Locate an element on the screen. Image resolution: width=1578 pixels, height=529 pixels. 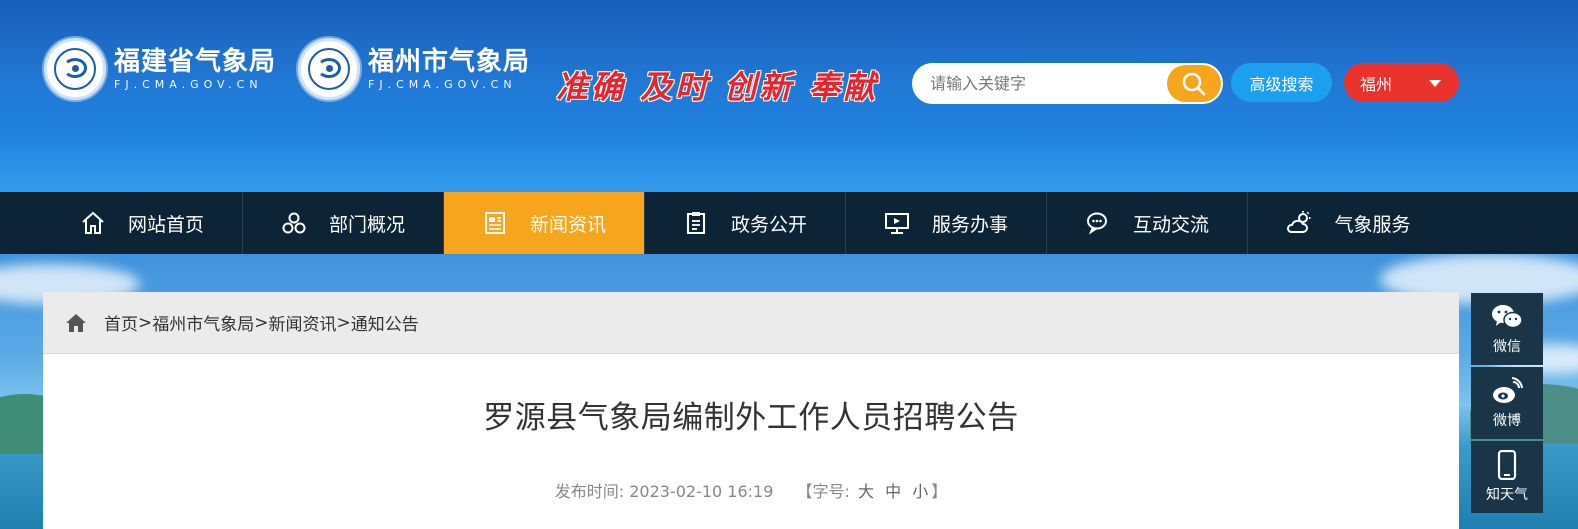
main-nav: 网站首页 部门概况 新闻资讯 政务公开 服务办事 互动交流 气象服务 is located at coordinates (789, 223).